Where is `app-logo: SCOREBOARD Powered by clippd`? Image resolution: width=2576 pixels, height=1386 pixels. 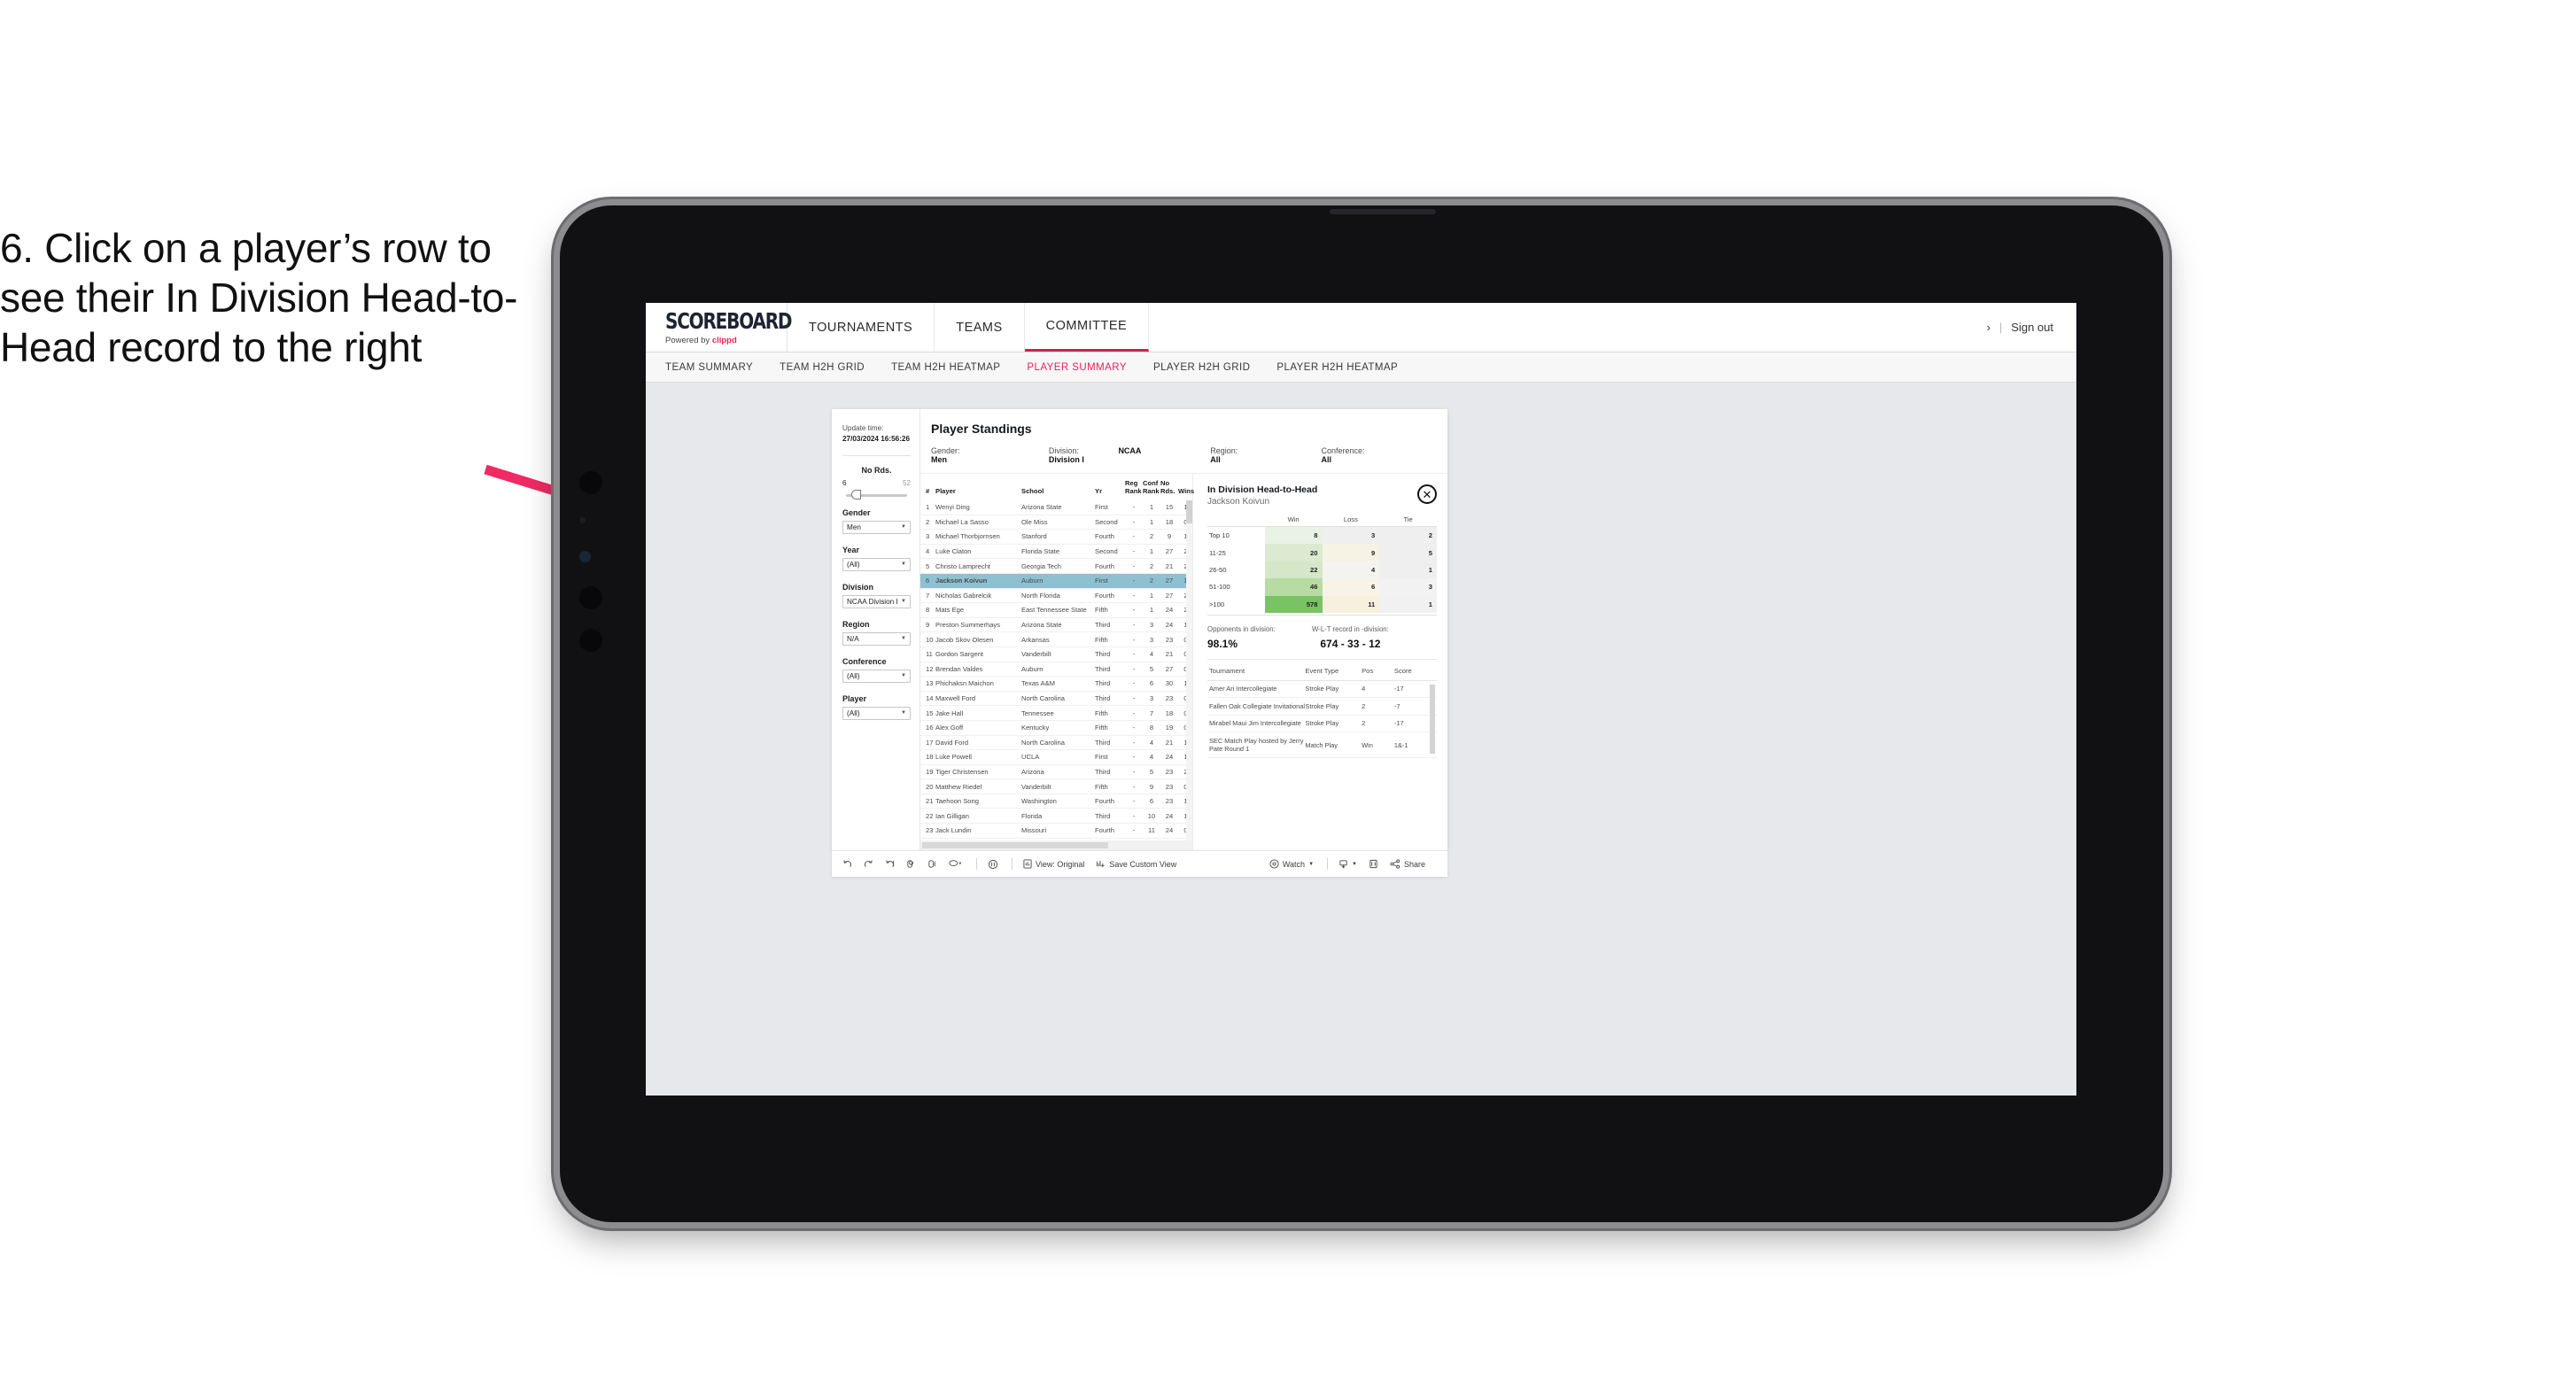
app-logo: SCOREBOARD Powered by clippd is located at coordinates (719, 327).